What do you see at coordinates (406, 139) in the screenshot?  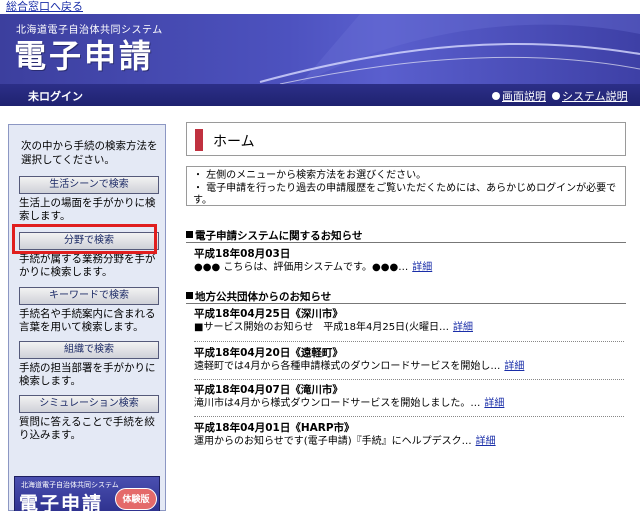 I see `page-header: ホーム` at bounding box center [406, 139].